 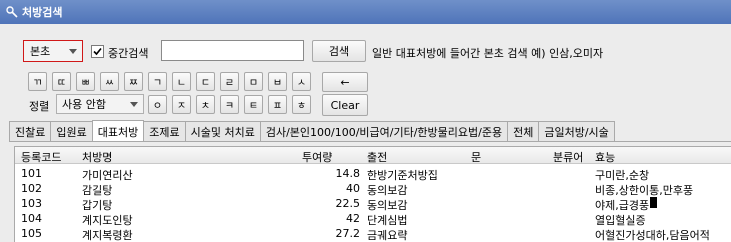 I want to click on grid-header: 등록코드 처방명 투여량 출전 문 분류어 효능, so click(x=373, y=155).